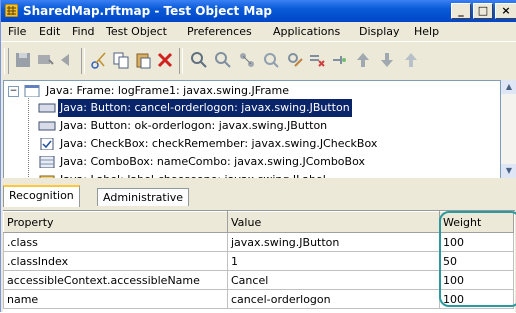 This screenshot has width=516, height=313. What do you see at coordinates (317, 60) in the screenshot?
I see `remove-property-icon` at bounding box center [317, 60].